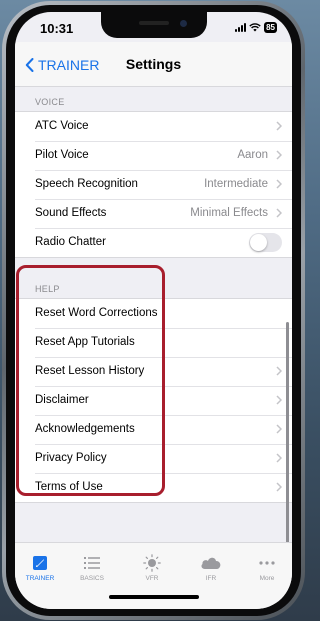 The image size is (320, 621). What do you see at coordinates (90, 371) in the screenshot?
I see `row-label: Reset Lesson History` at bounding box center [90, 371].